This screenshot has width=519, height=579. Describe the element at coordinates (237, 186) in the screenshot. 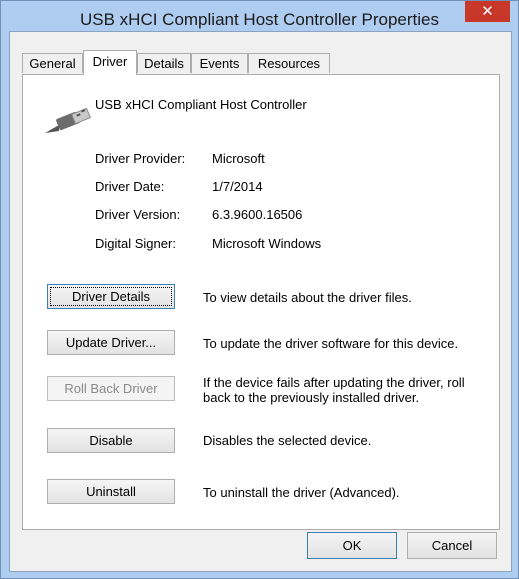

I see `driver-date-value: 1/7/2014` at that location.